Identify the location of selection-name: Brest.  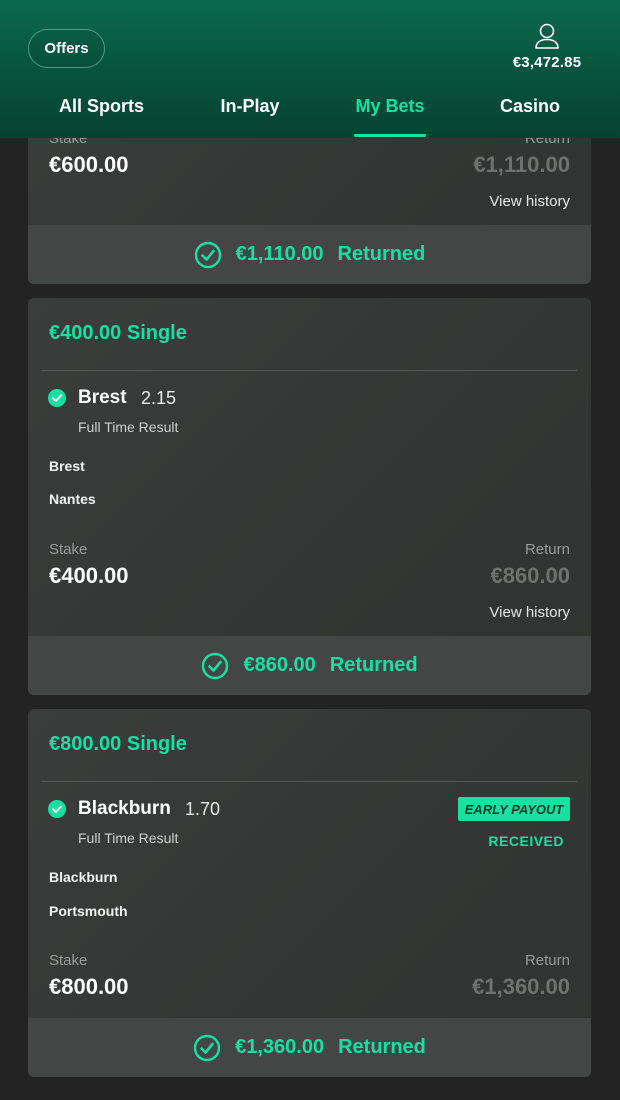
(102, 397).